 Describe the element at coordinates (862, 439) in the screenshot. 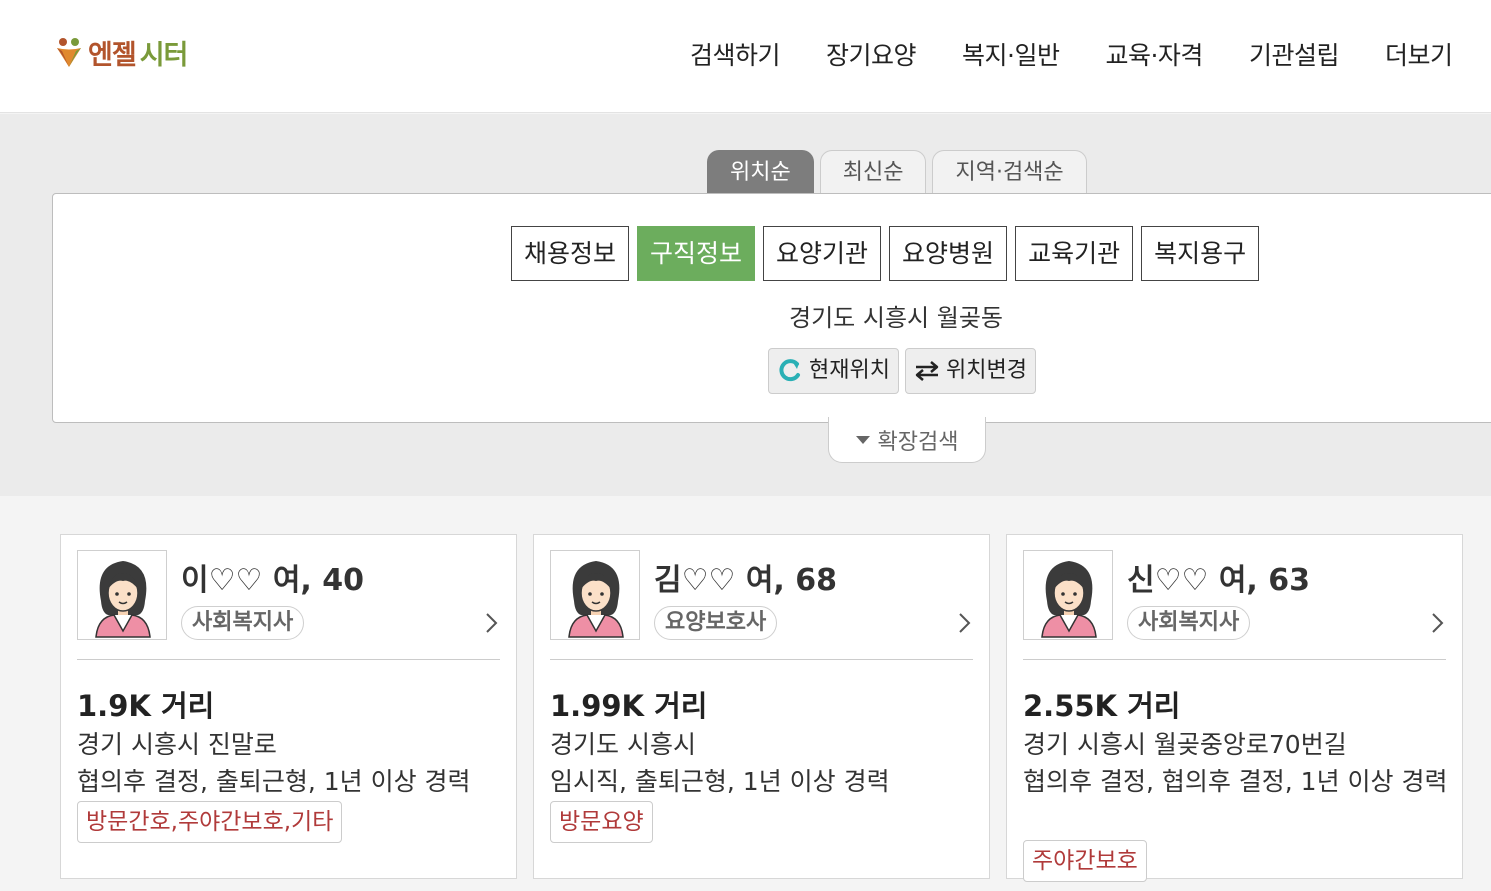

I see `caret-down-icon` at that location.